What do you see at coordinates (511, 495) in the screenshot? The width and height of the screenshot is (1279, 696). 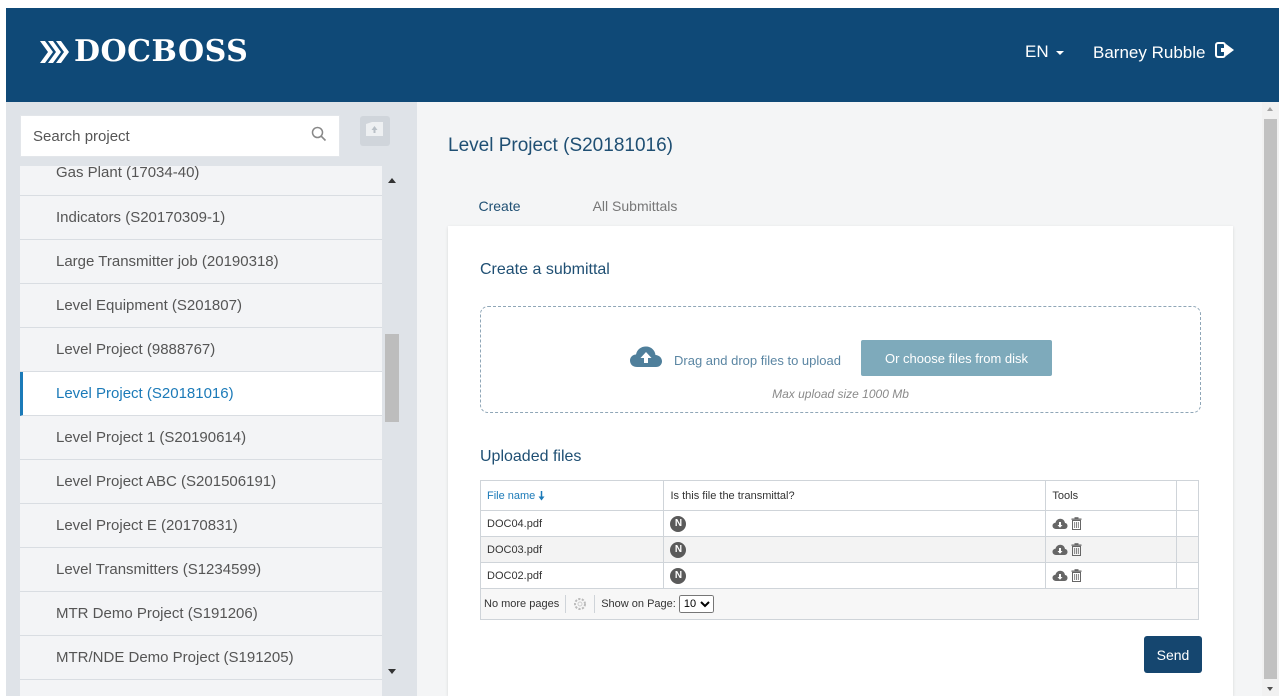 I see `file-name-header-label: File name` at bounding box center [511, 495].